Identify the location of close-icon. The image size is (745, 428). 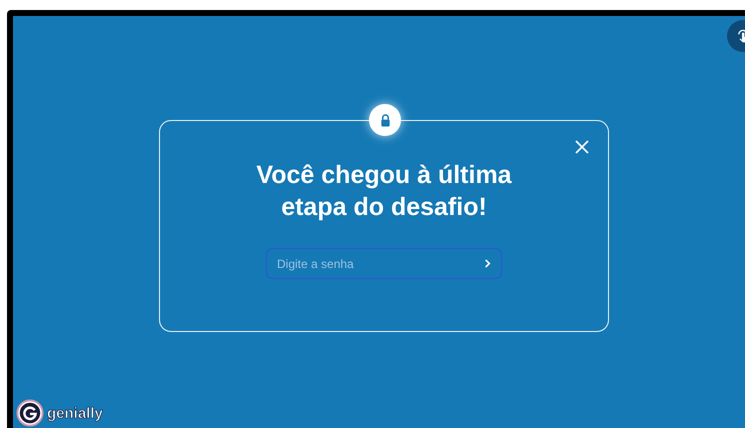
(582, 147).